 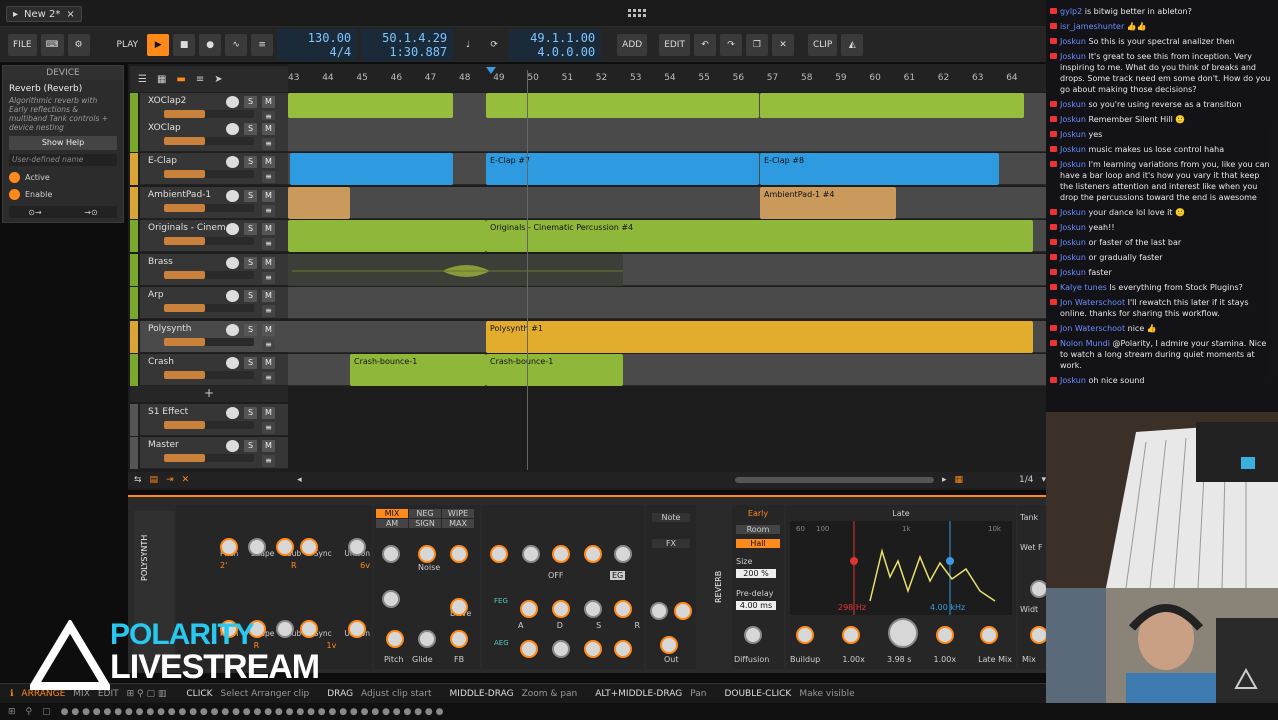 I want to click on osc1-pitch-value: 2', so click(x=223, y=565).